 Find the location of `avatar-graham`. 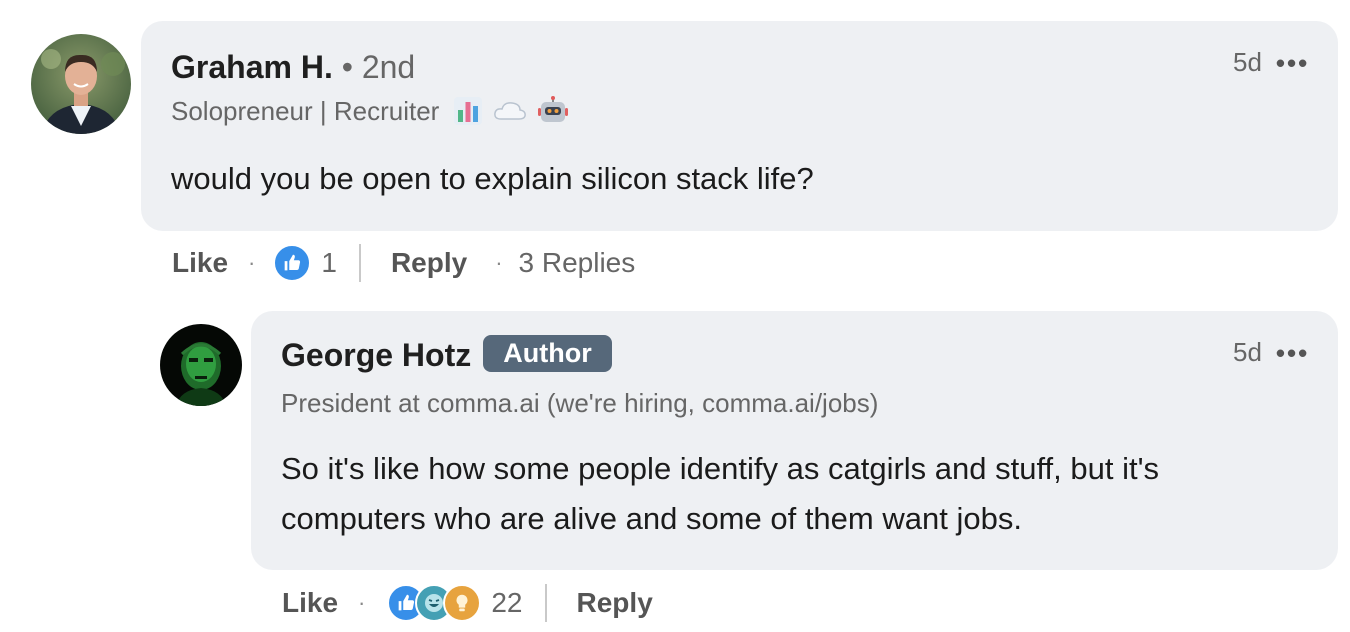

avatar-graham is located at coordinates (81, 84).